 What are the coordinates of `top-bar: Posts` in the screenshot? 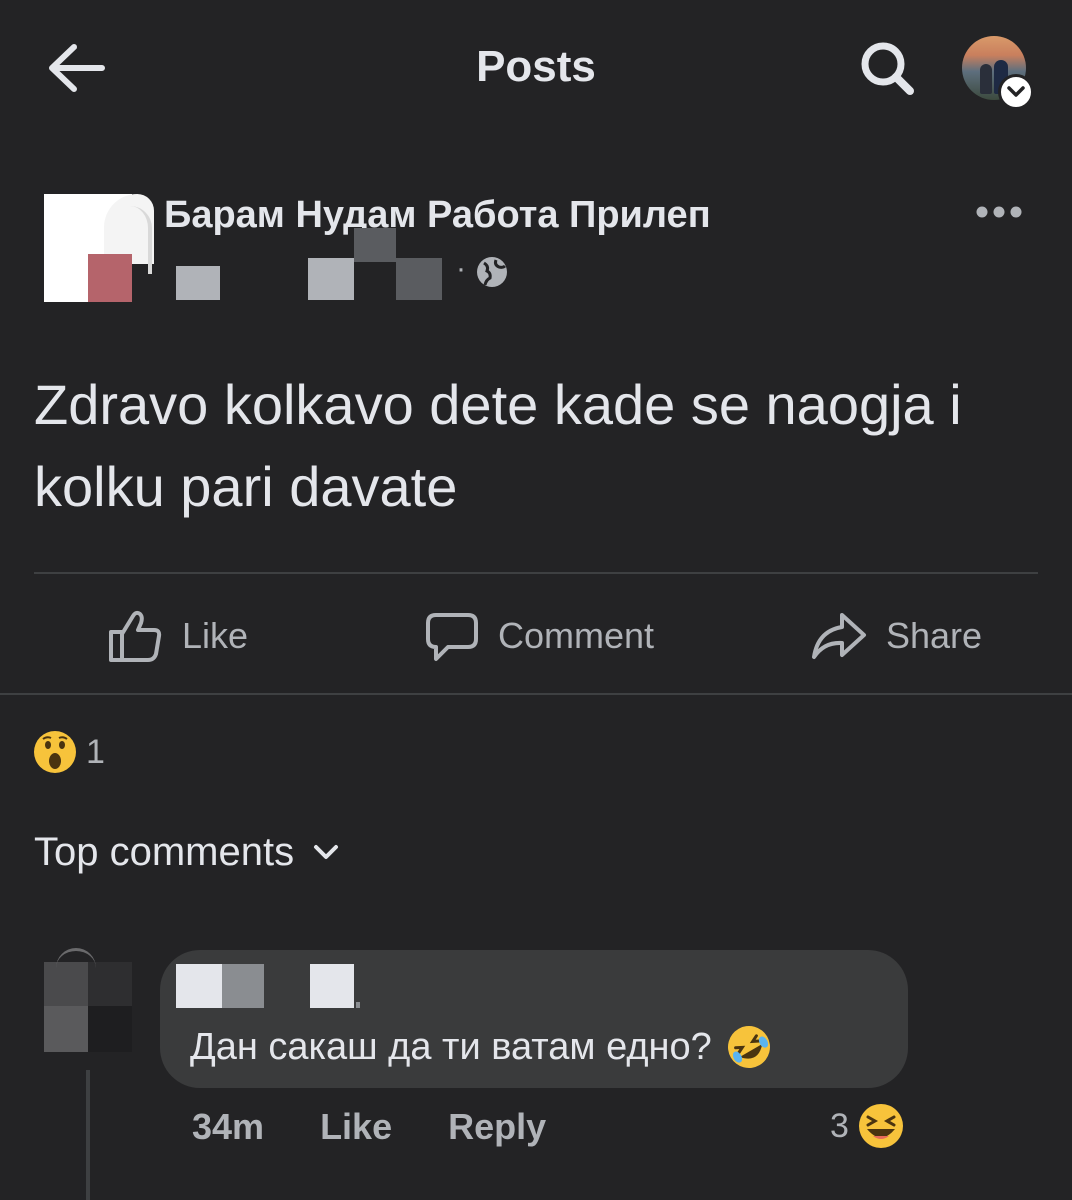 It's located at (536, 70).